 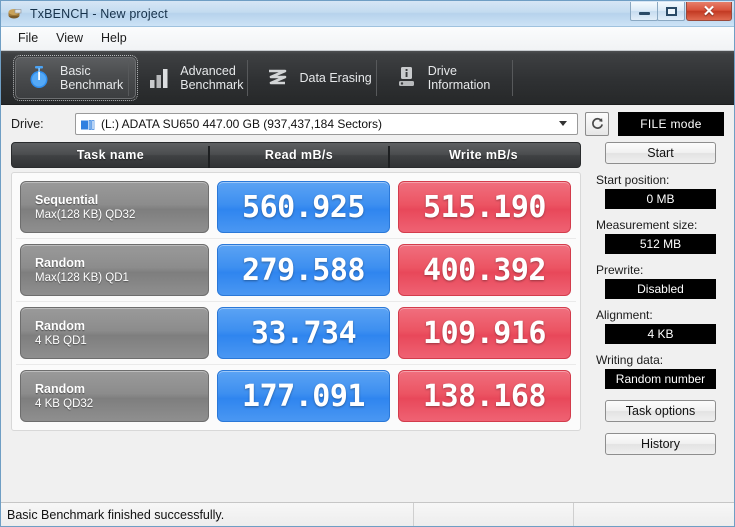 I want to click on menu-bar: File View Help, so click(x=367, y=39).